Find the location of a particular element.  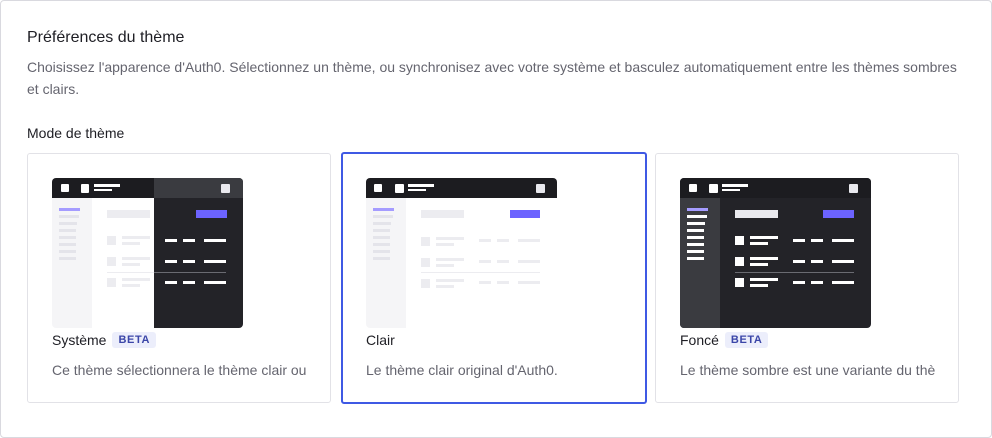

theme-card-light-label-row: Clair is located at coordinates (380, 340).